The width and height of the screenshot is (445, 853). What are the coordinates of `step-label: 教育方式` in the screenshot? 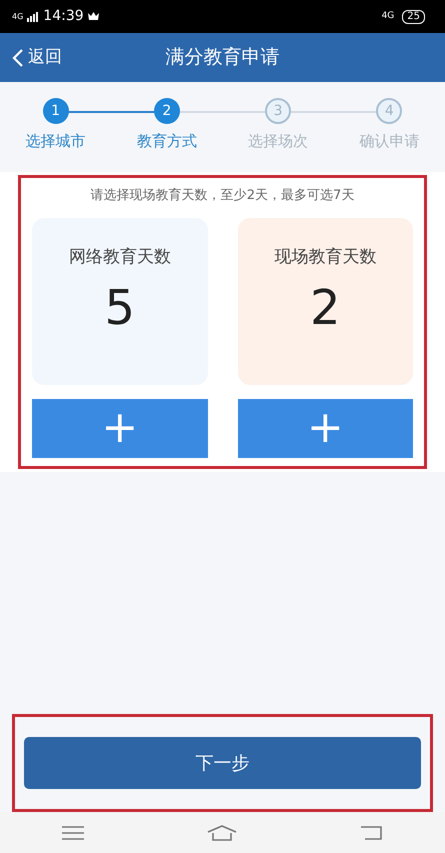 It's located at (166, 141).